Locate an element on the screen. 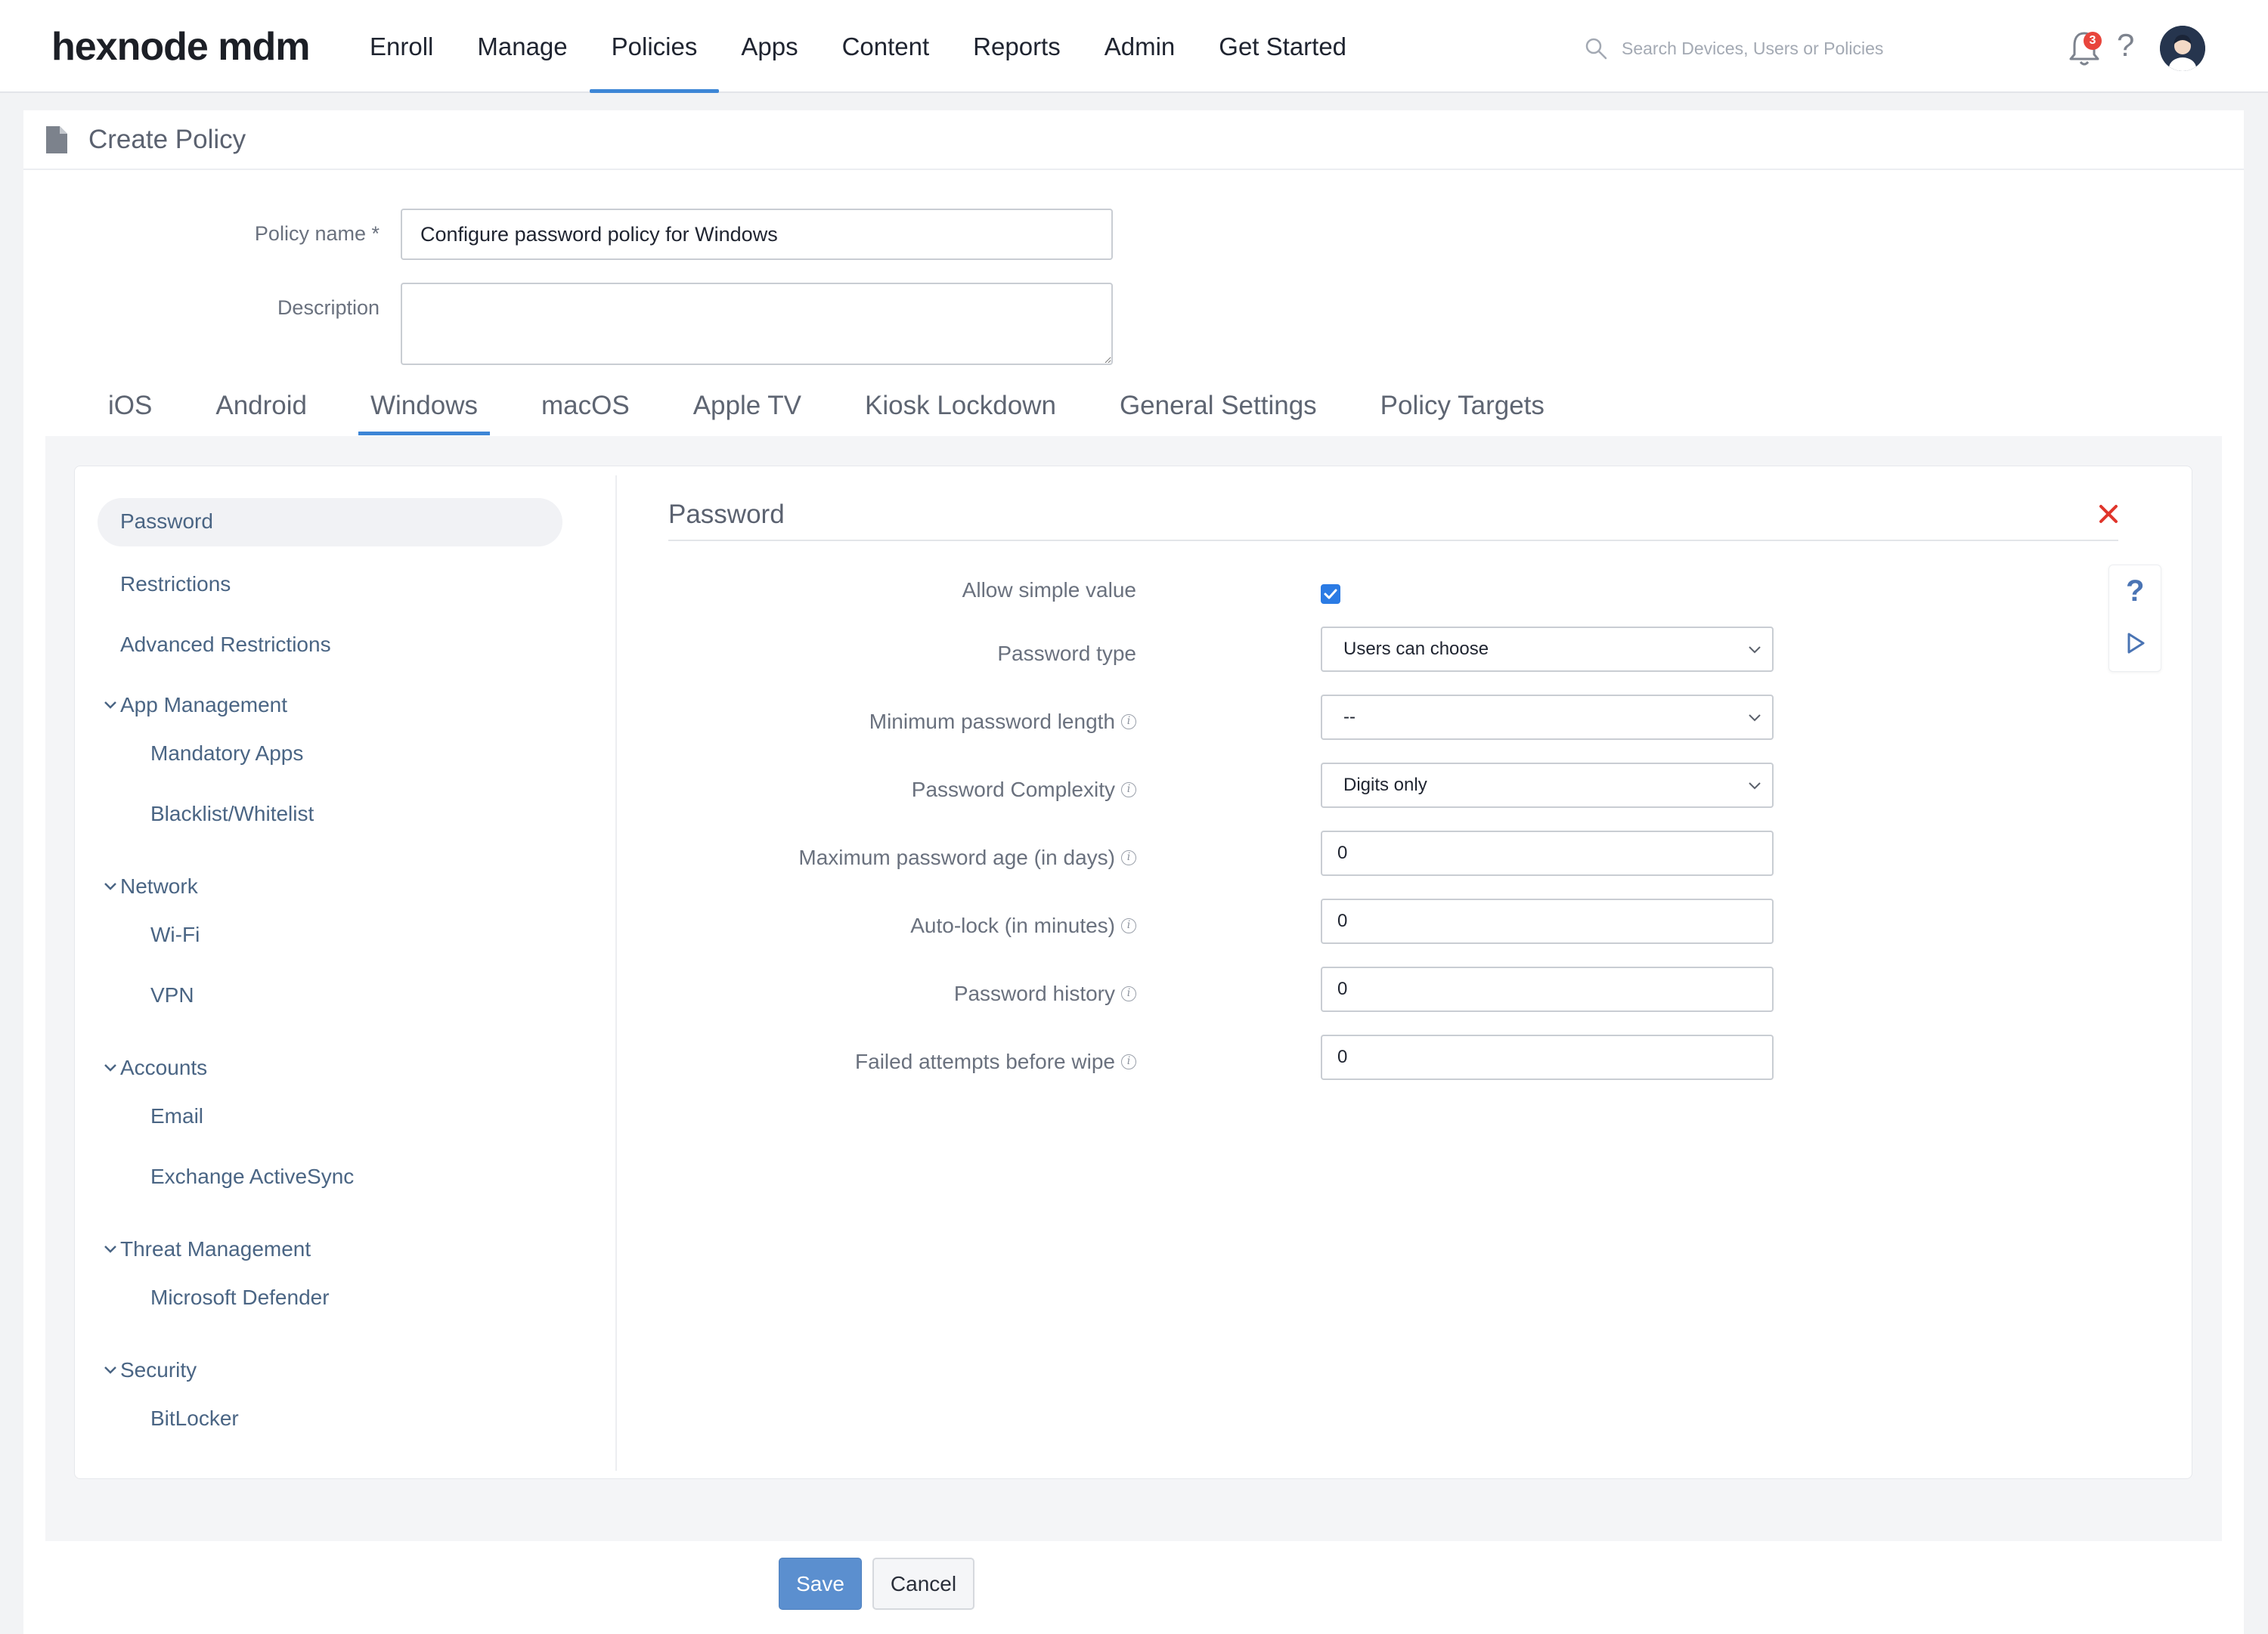 This screenshot has height=1634, width=2268. panel-divider is located at coordinates (1393, 540).